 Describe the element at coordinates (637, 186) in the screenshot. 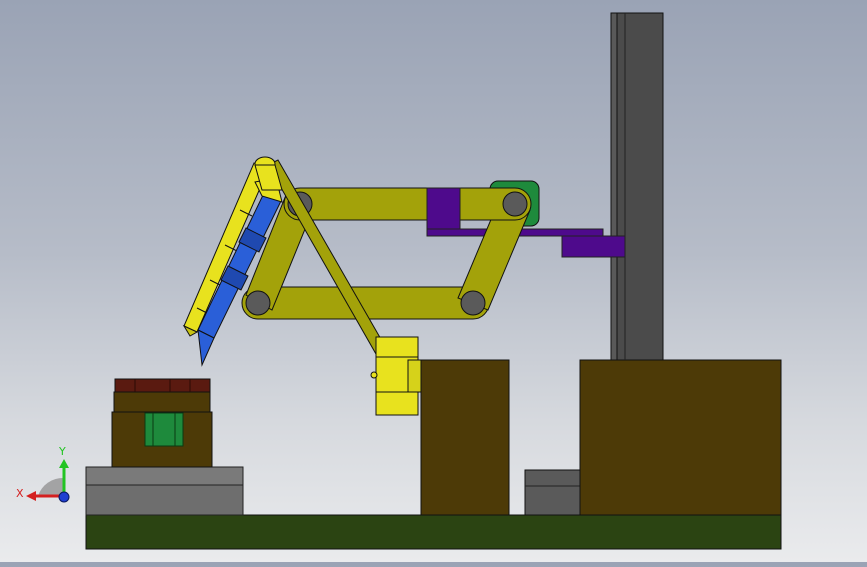

I see `vertical-column` at that location.